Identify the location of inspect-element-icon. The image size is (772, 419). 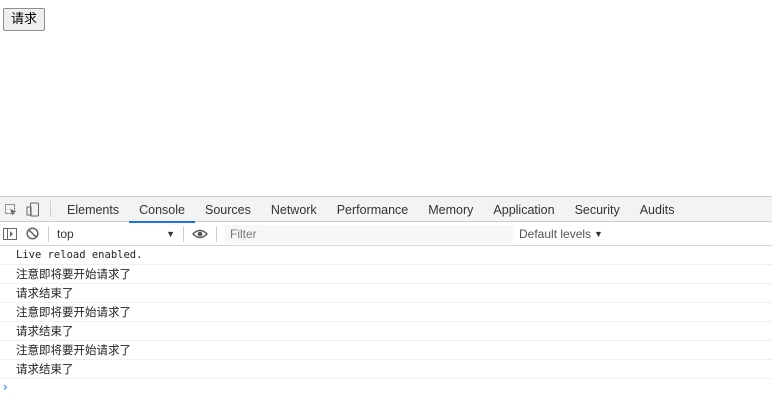
(11, 209).